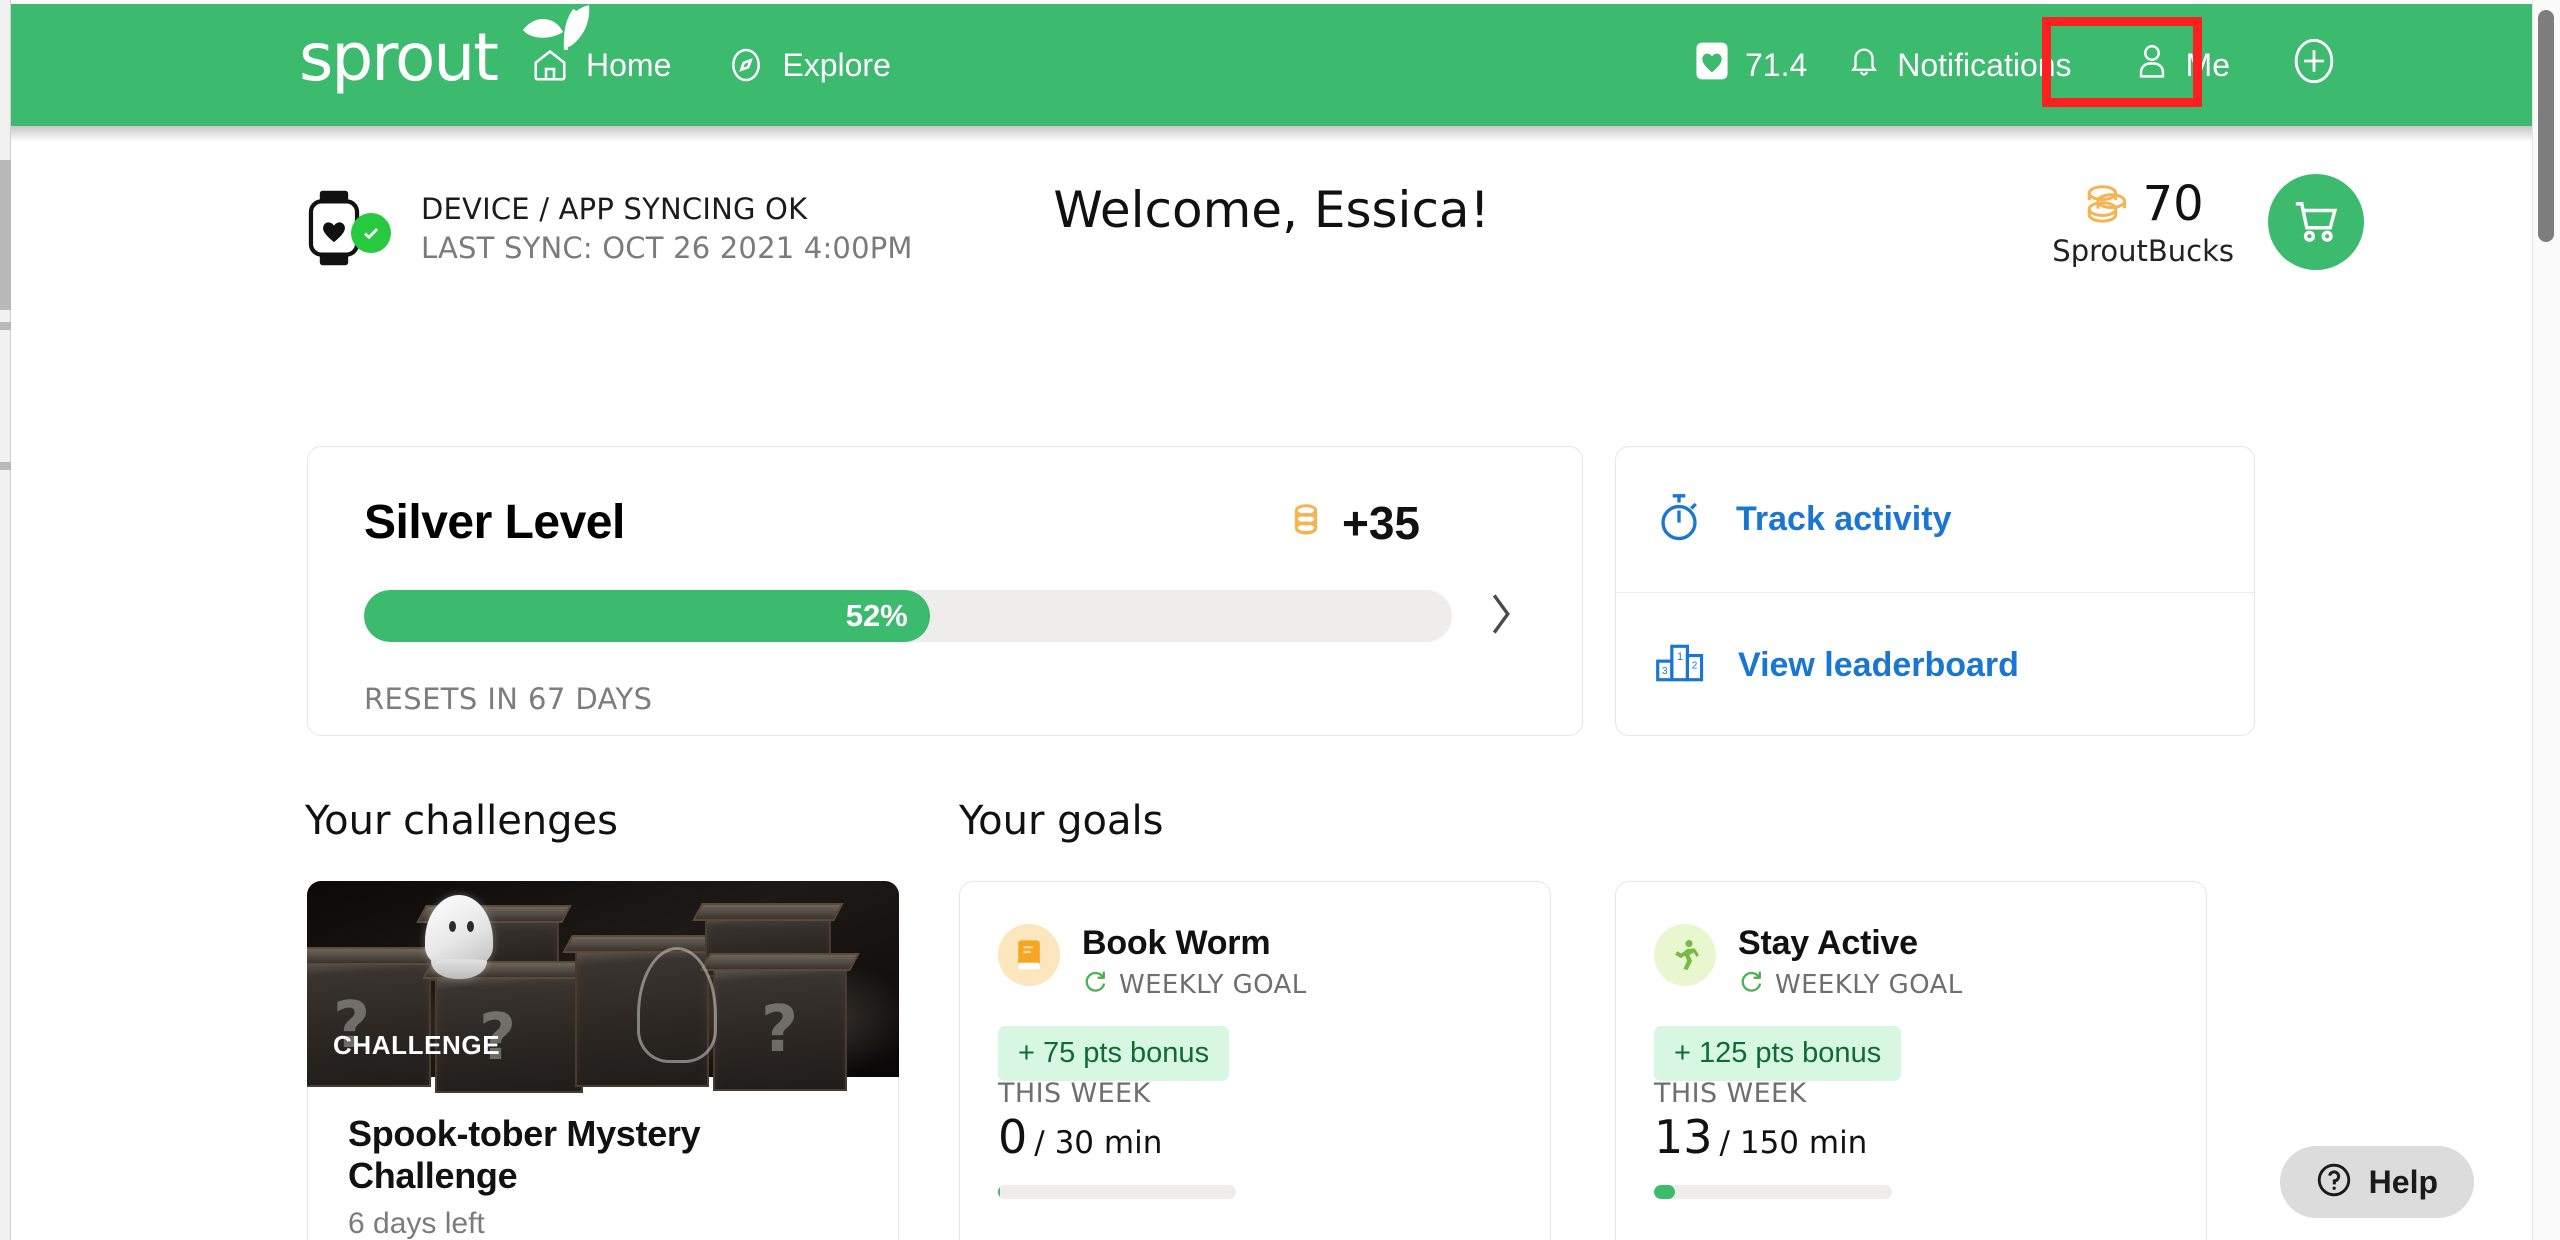 The image size is (2560, 1240). What do you see at coordinates (647, 616) in the screenshot?
I see `level-progress-fill: 52%` at bounding box center [647, 616].